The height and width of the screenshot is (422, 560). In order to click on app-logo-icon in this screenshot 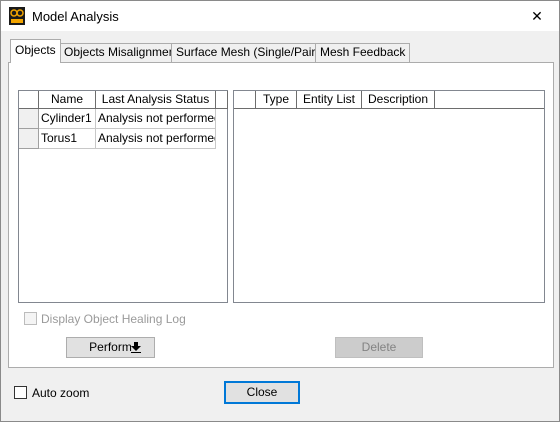, I will do `click(17, 16)`.